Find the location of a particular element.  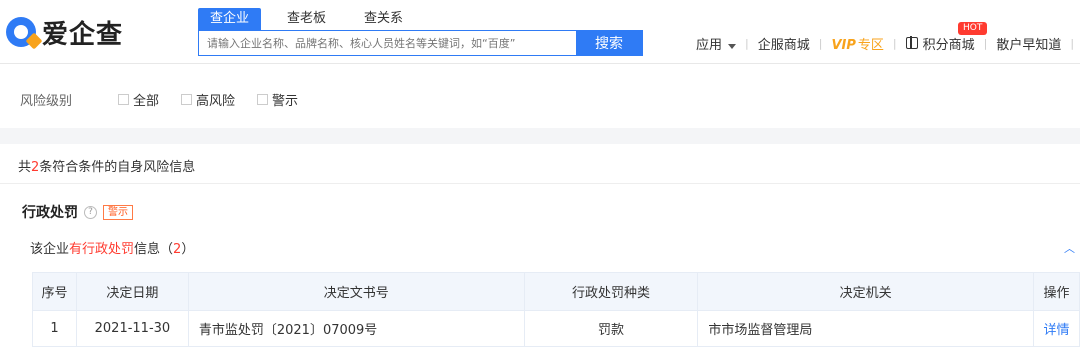

filter-warning: 警示 is located at coordinates (277, 99).